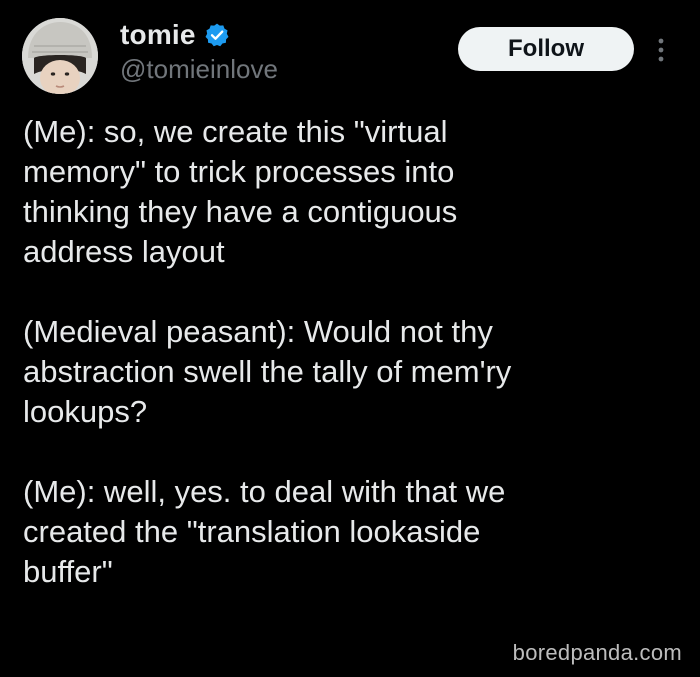  I want to click on follow-button: Follow, so click(546, 49).